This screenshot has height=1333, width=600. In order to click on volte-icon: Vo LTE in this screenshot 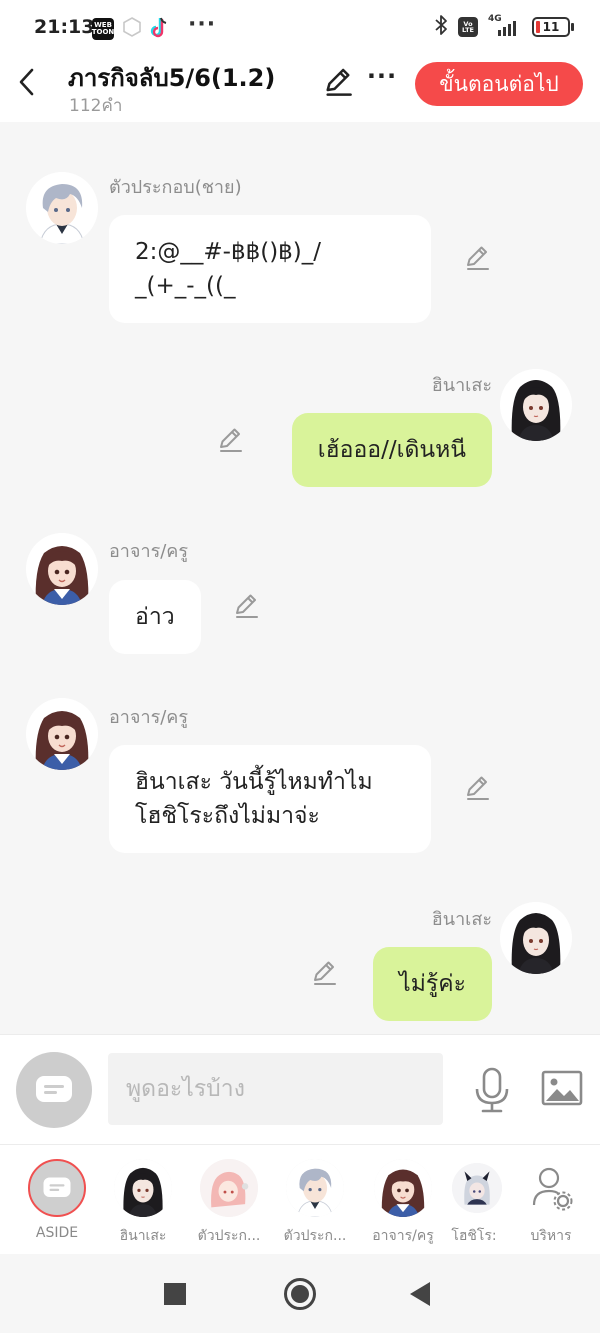, I will do `click(468, 27)`.